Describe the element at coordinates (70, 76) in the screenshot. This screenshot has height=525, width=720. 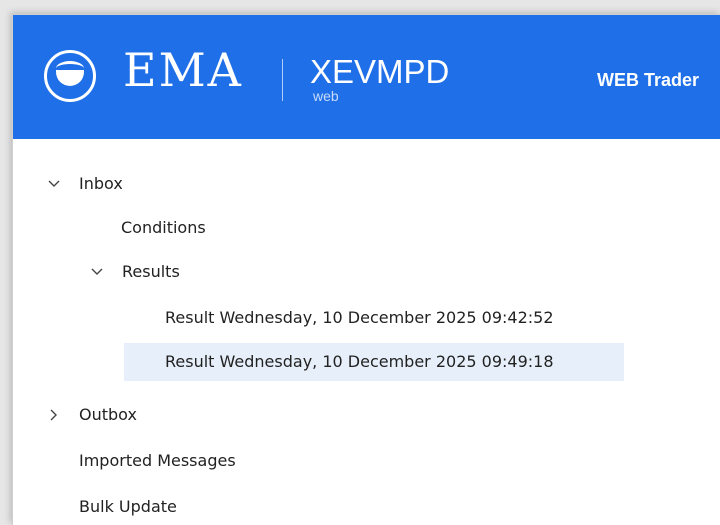
I see `ema-logo-icon` at that location.